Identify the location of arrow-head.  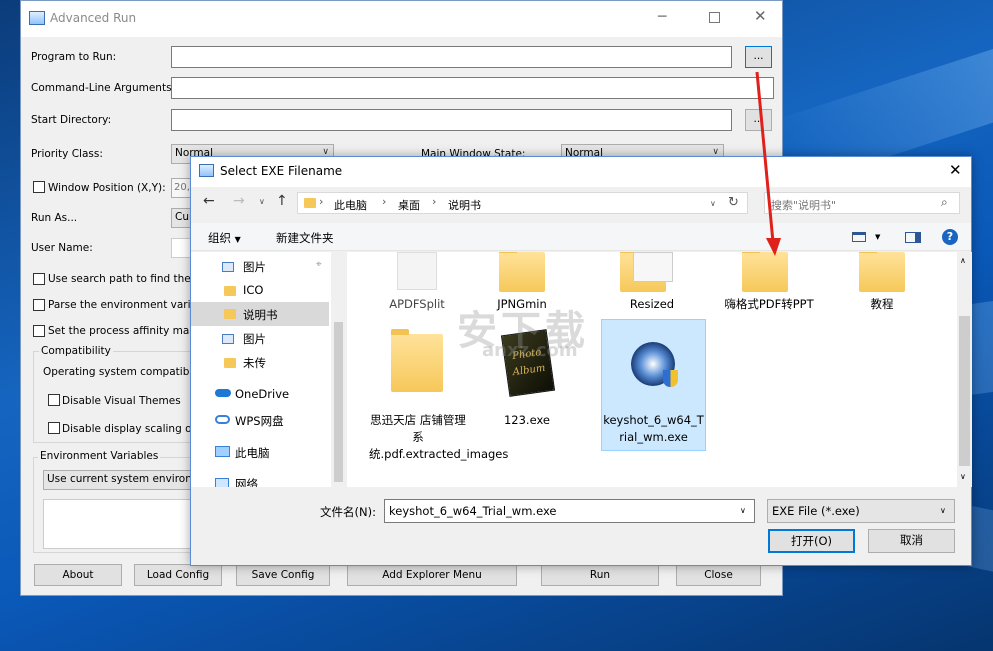
(773, 247).